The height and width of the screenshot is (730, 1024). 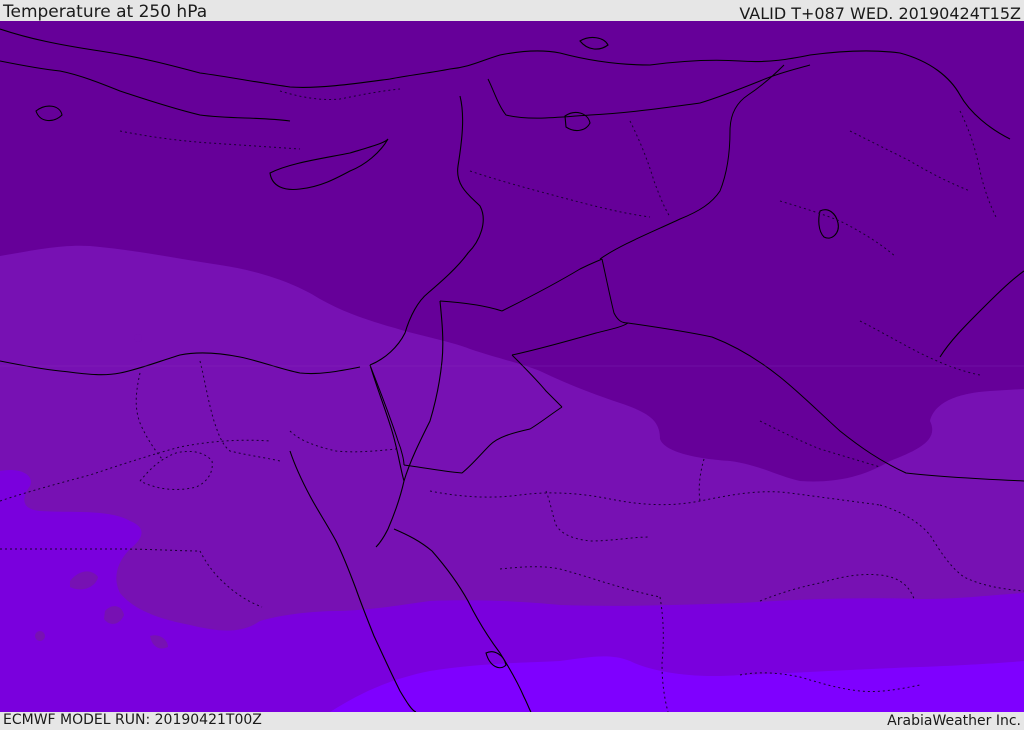 What do you see at coordinates (105, 12) in the screenshot?
I see `map-title: Temperature at 250 hPa` at bounding box center [105, 12].